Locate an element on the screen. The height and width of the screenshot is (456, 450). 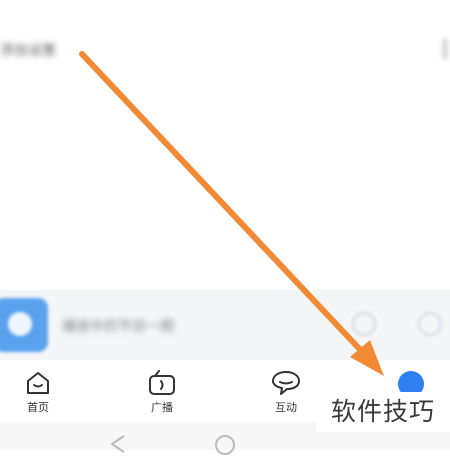
tab-interact: 互动 is located at coordinates (286, 395).